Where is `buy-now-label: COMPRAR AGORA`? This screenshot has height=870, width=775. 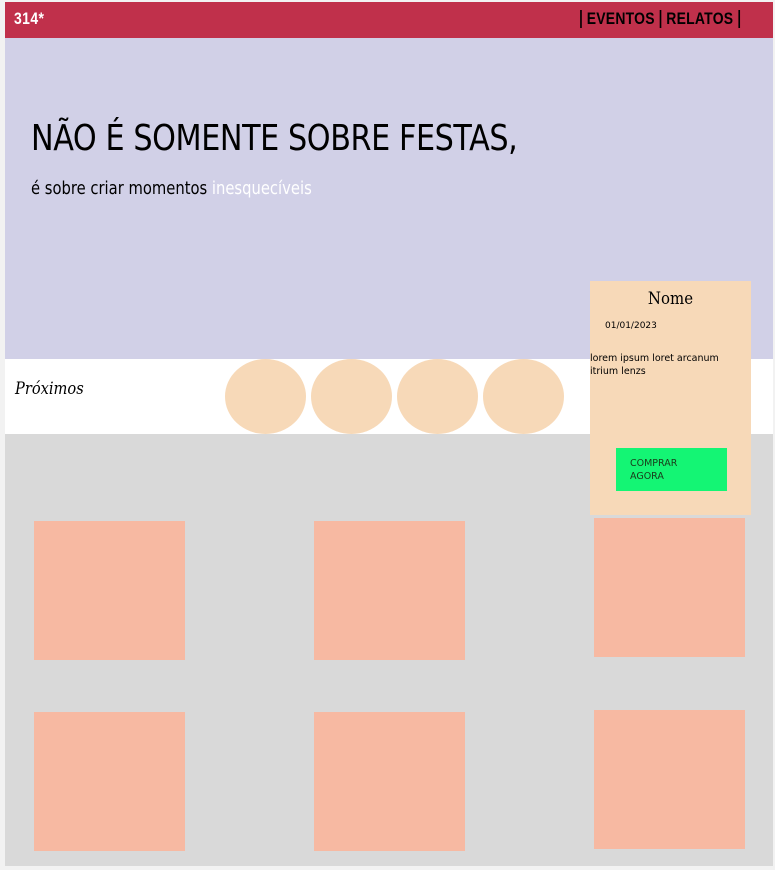 buy-now-label: COMPRAR AGORA is located at coordinates (654, 470).